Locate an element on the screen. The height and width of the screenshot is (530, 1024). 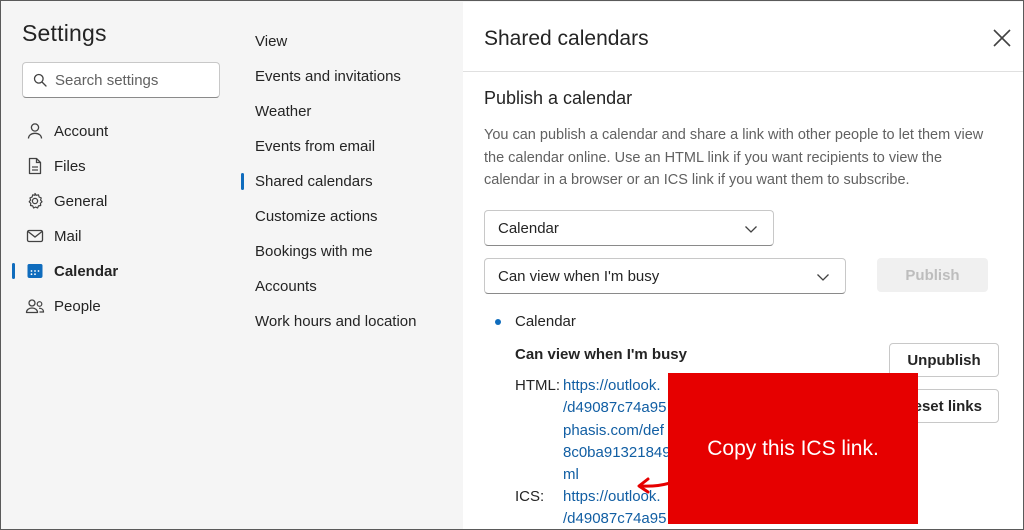
panel-header: Shared calendars is located at coordinates (743, 37).